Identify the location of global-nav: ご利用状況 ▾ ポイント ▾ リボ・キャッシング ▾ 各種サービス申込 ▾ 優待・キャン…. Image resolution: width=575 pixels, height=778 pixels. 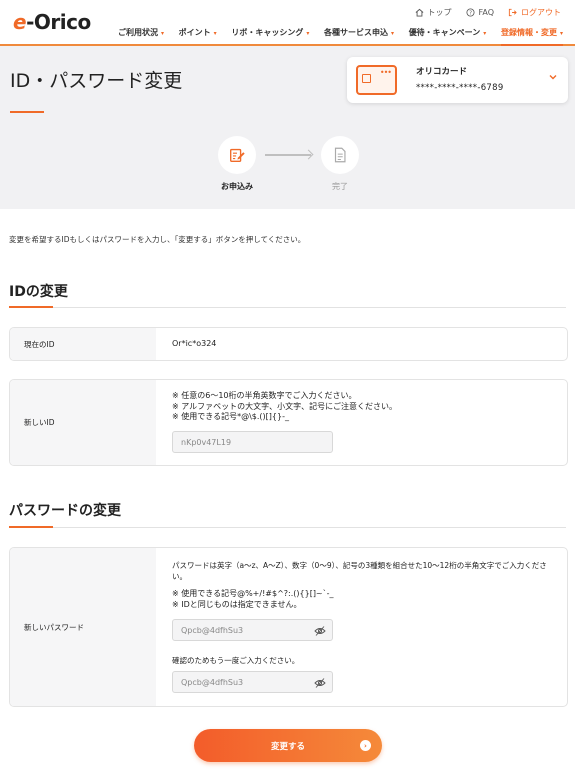
(340, 36).